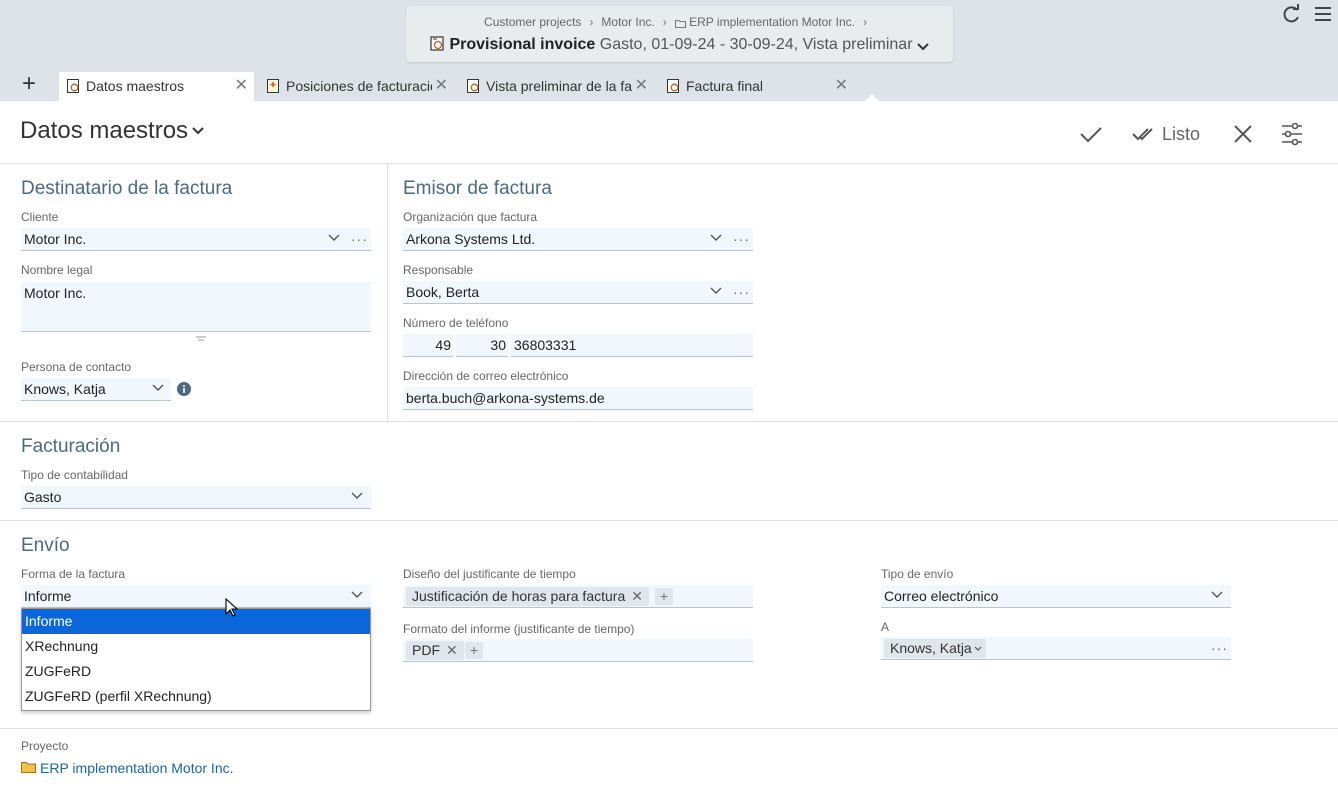 Image resolution: width=1338 pixels, height=788 pixels. Describe the element at coordinates (196, 497) in the screenshot. I see `accounting-type-select: Gasto` at that location.